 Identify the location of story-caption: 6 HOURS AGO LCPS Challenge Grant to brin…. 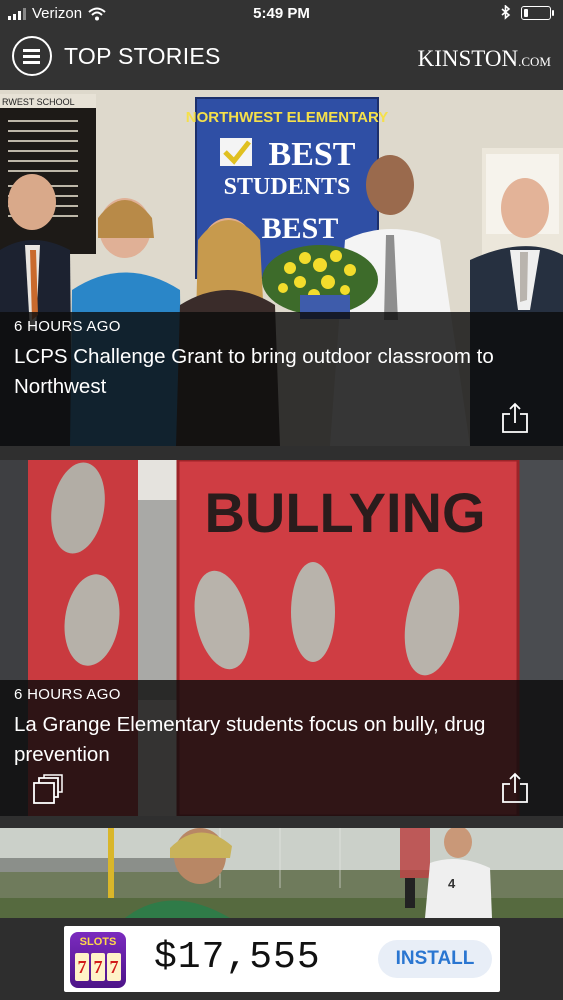
(281, 379).